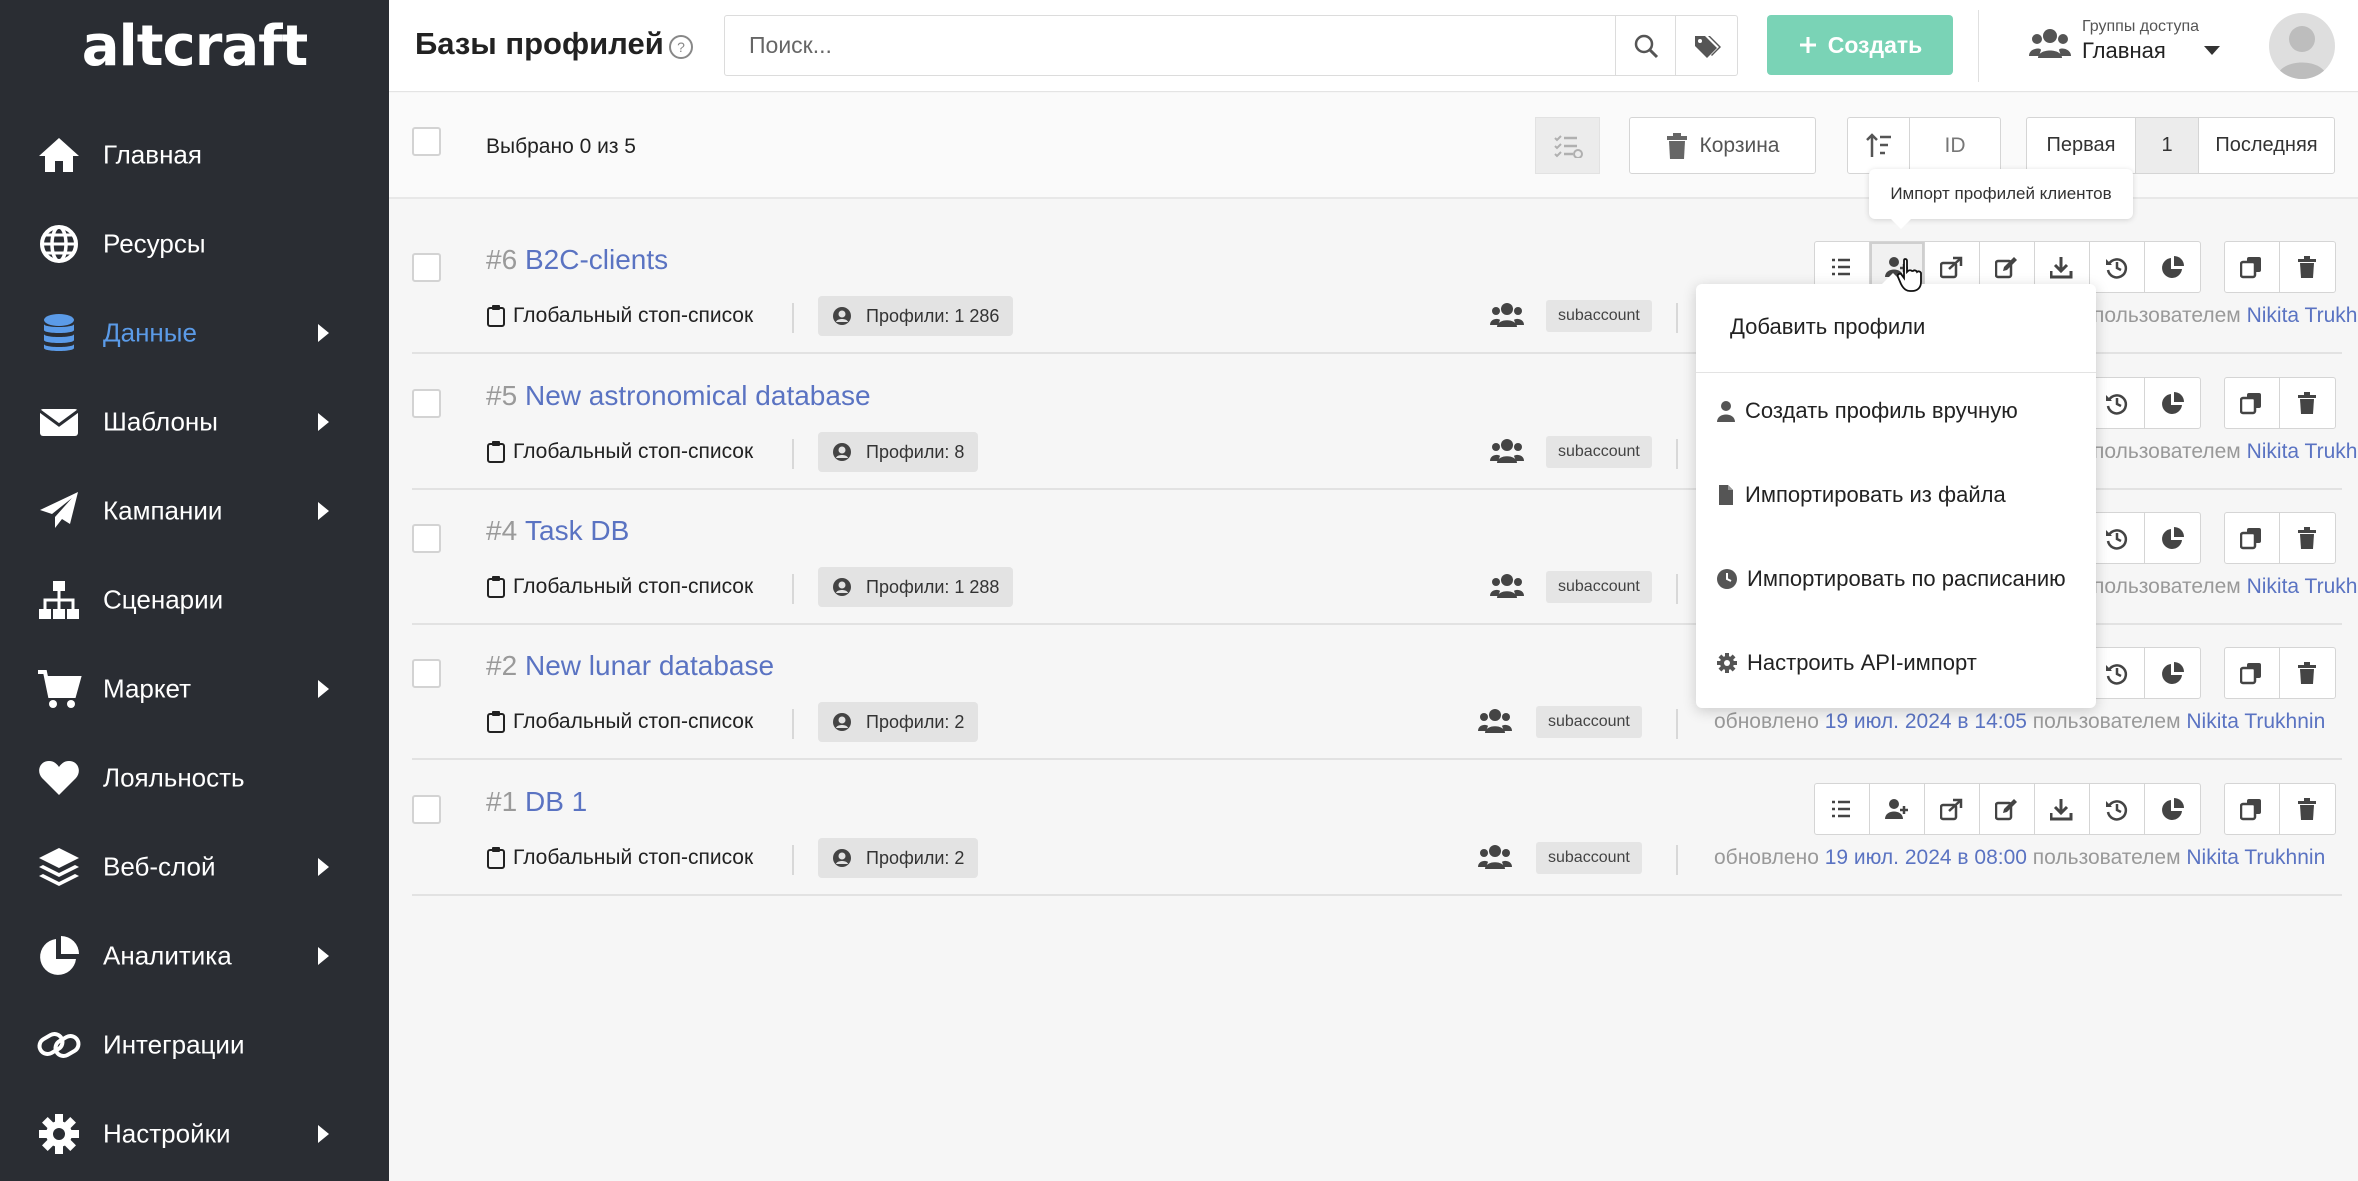 Image resolution: width=2358 pixels, height=1181 pixels. What do you see at coordinates (194, 955) in the screenshot?
I see `sidebar-item-analytics: Аналитика` at bounding box center [194, 955].